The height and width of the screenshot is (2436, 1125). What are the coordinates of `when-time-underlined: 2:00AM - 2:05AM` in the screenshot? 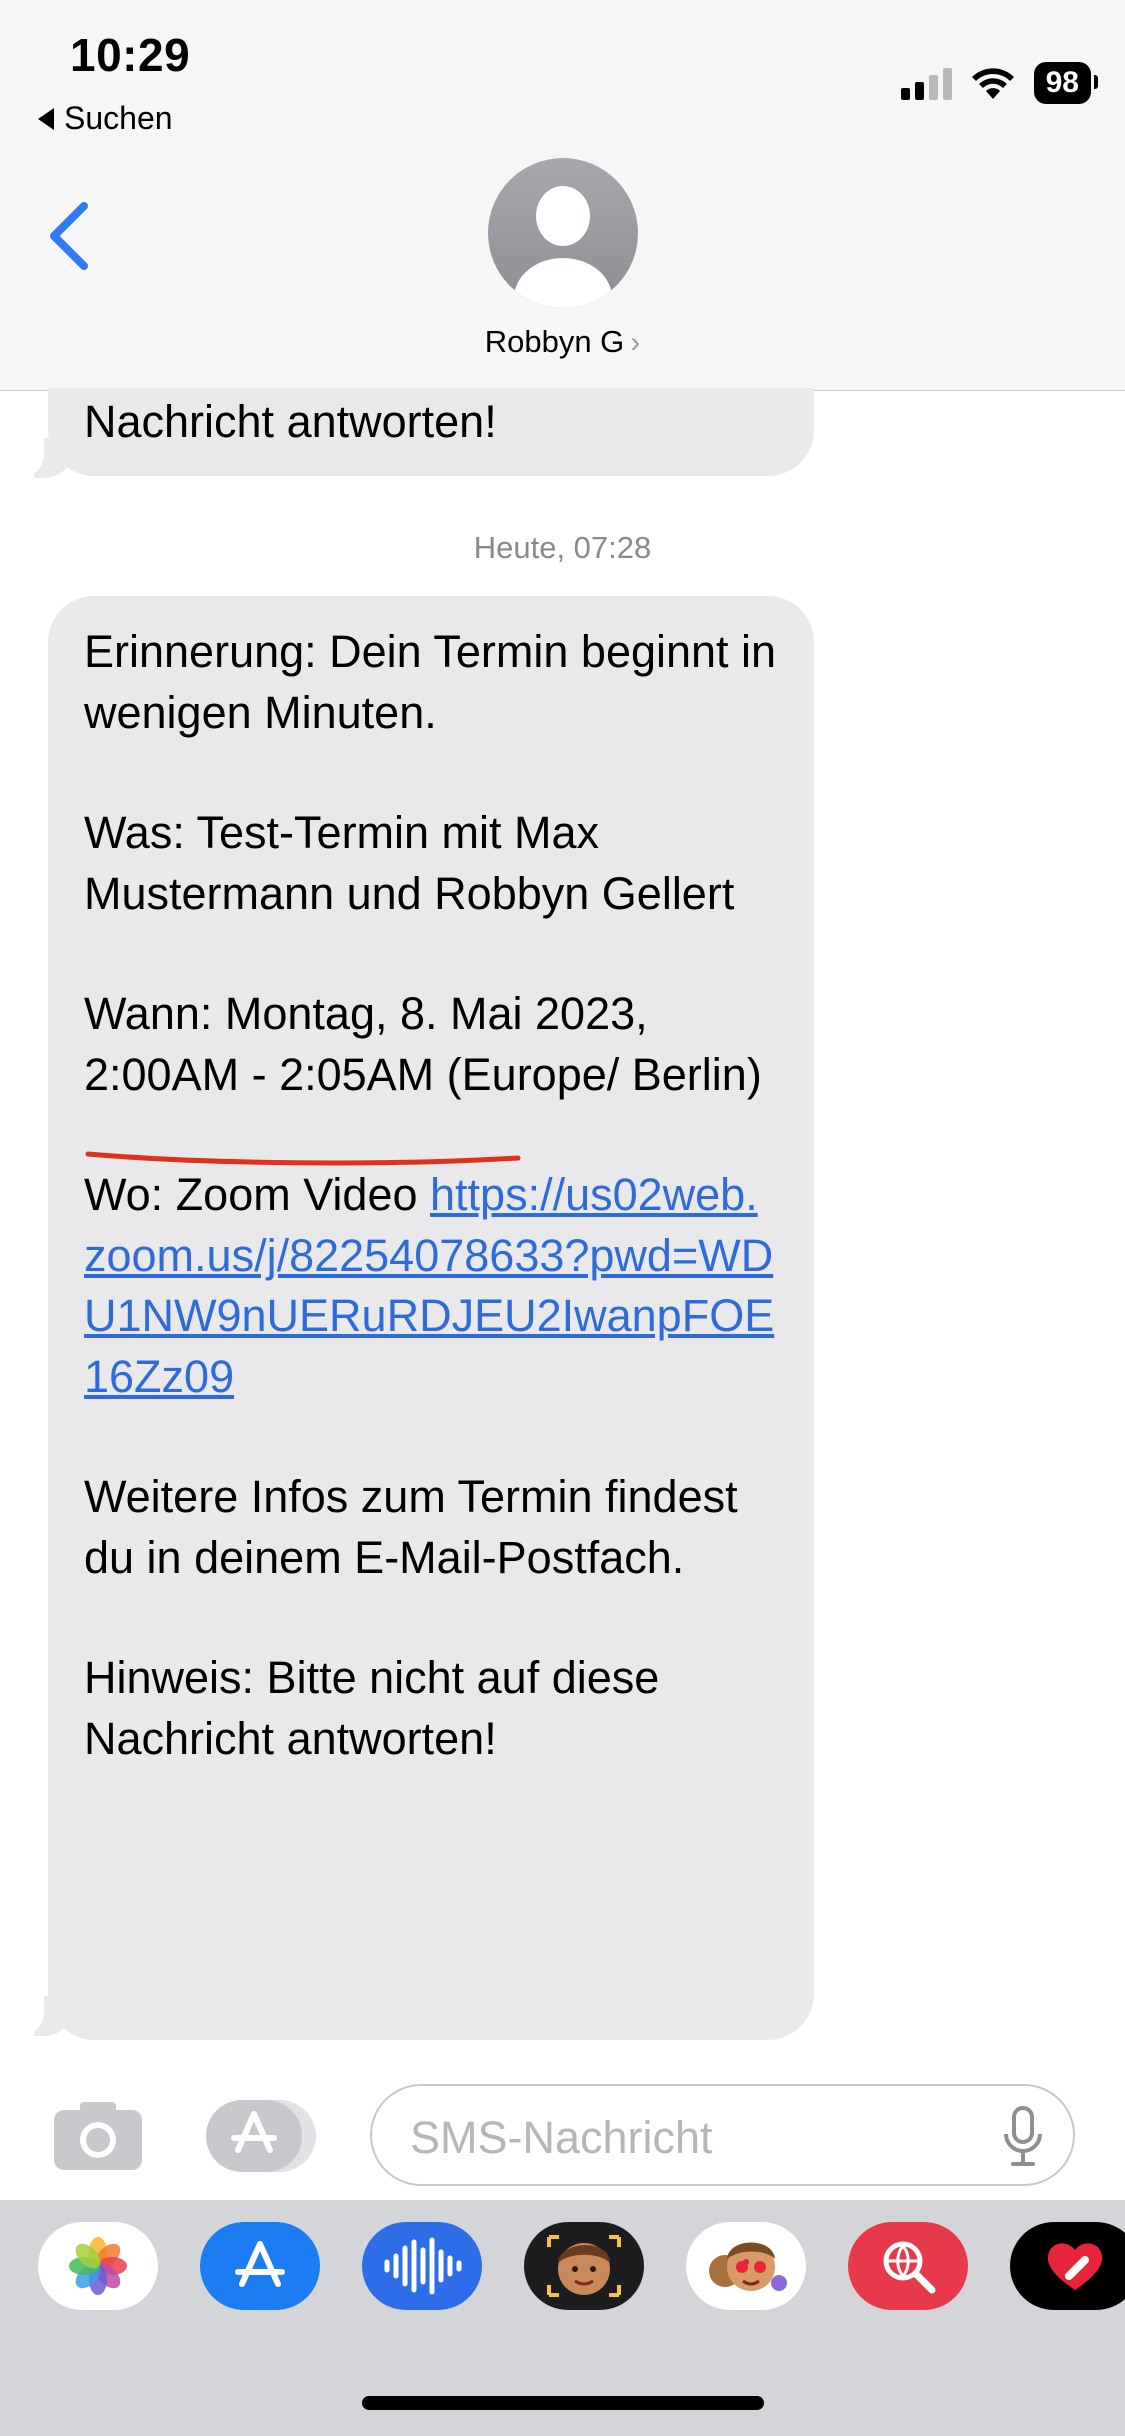 It's located at (265, 1074).